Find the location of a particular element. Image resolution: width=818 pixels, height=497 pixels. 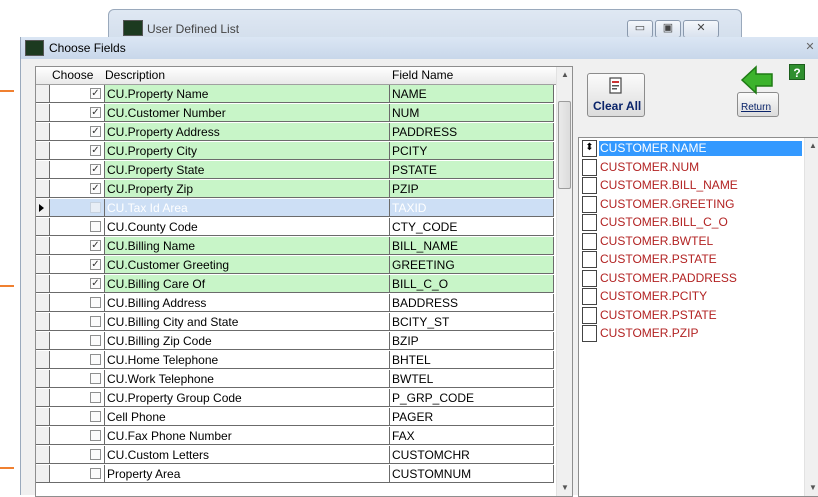

grid-vertical-scrollbar: ▲ ▼ is located at coordinates (564, 281).